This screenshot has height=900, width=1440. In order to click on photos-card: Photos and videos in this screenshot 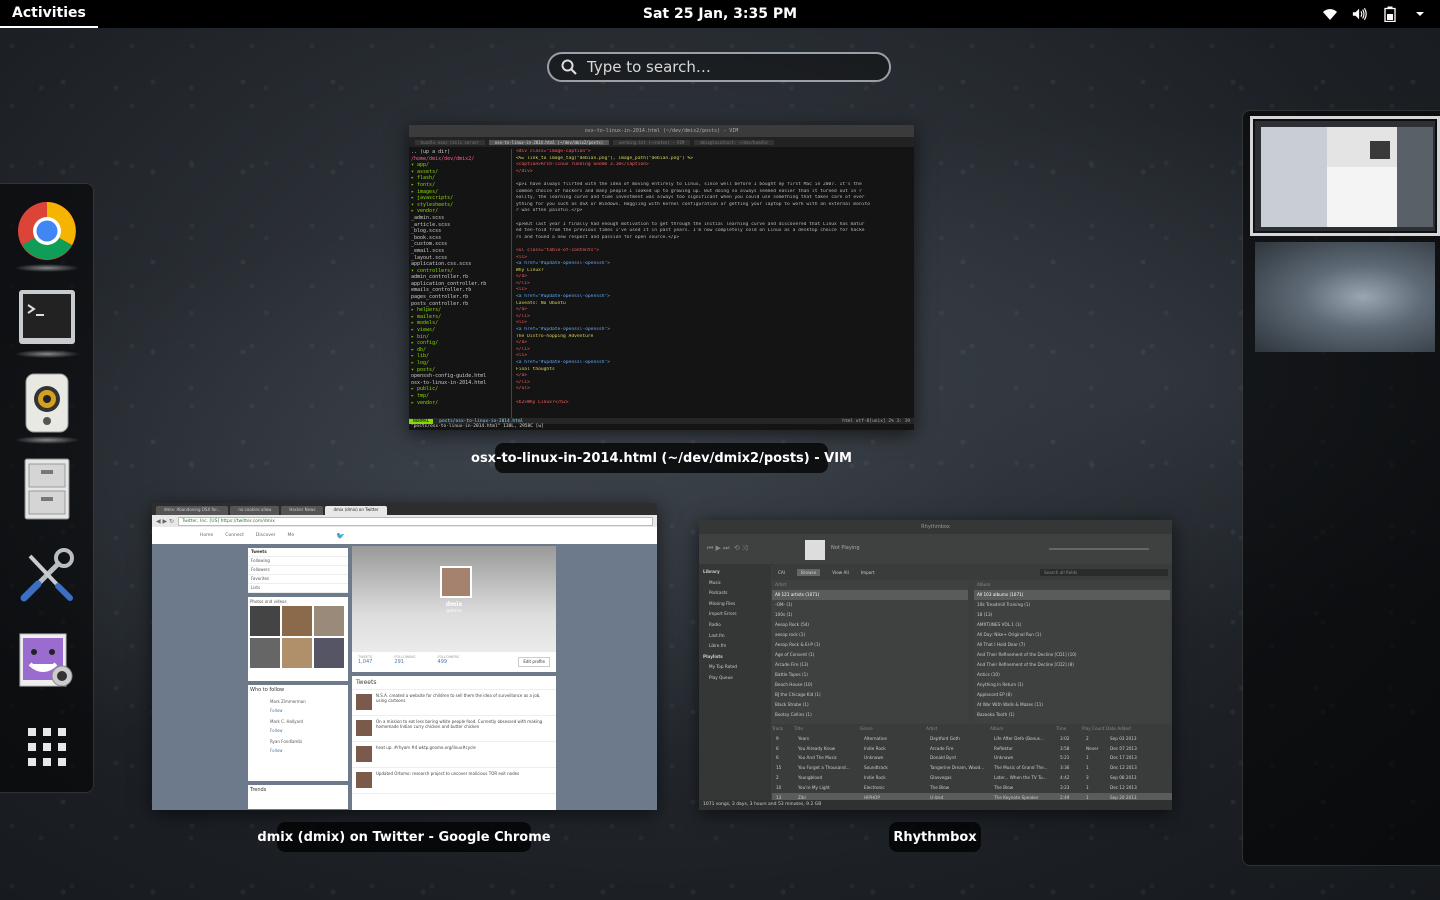, I will do `click(298, 639)`.